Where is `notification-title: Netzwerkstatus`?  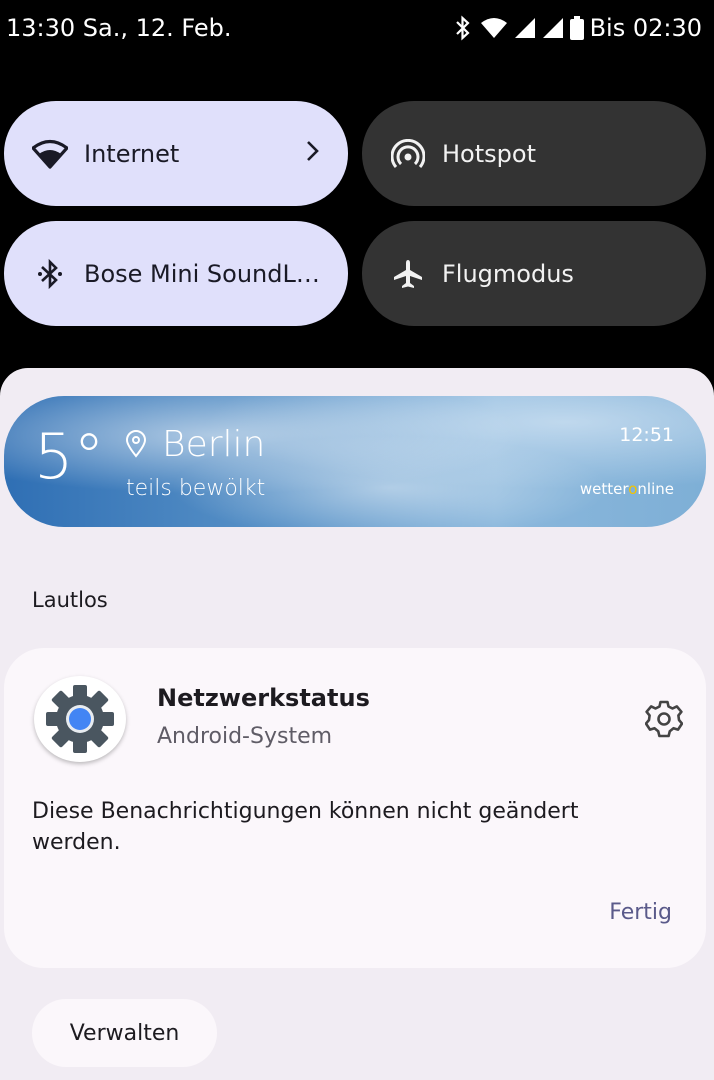 notification-title: Netzwerkstatus is located at coordinates (263, 698).